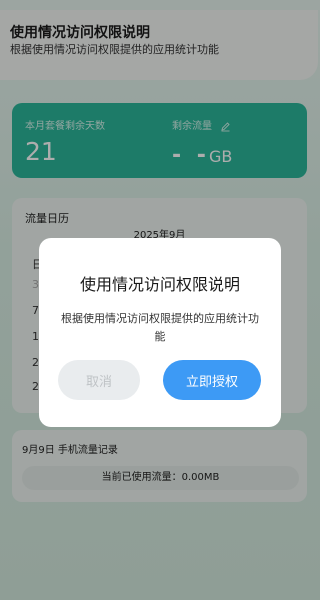 This screenshot has height=600, width=320. I want to click on dialog-body: 根据使用情况访问权限提供的应用统计功能, so click(160, 327).